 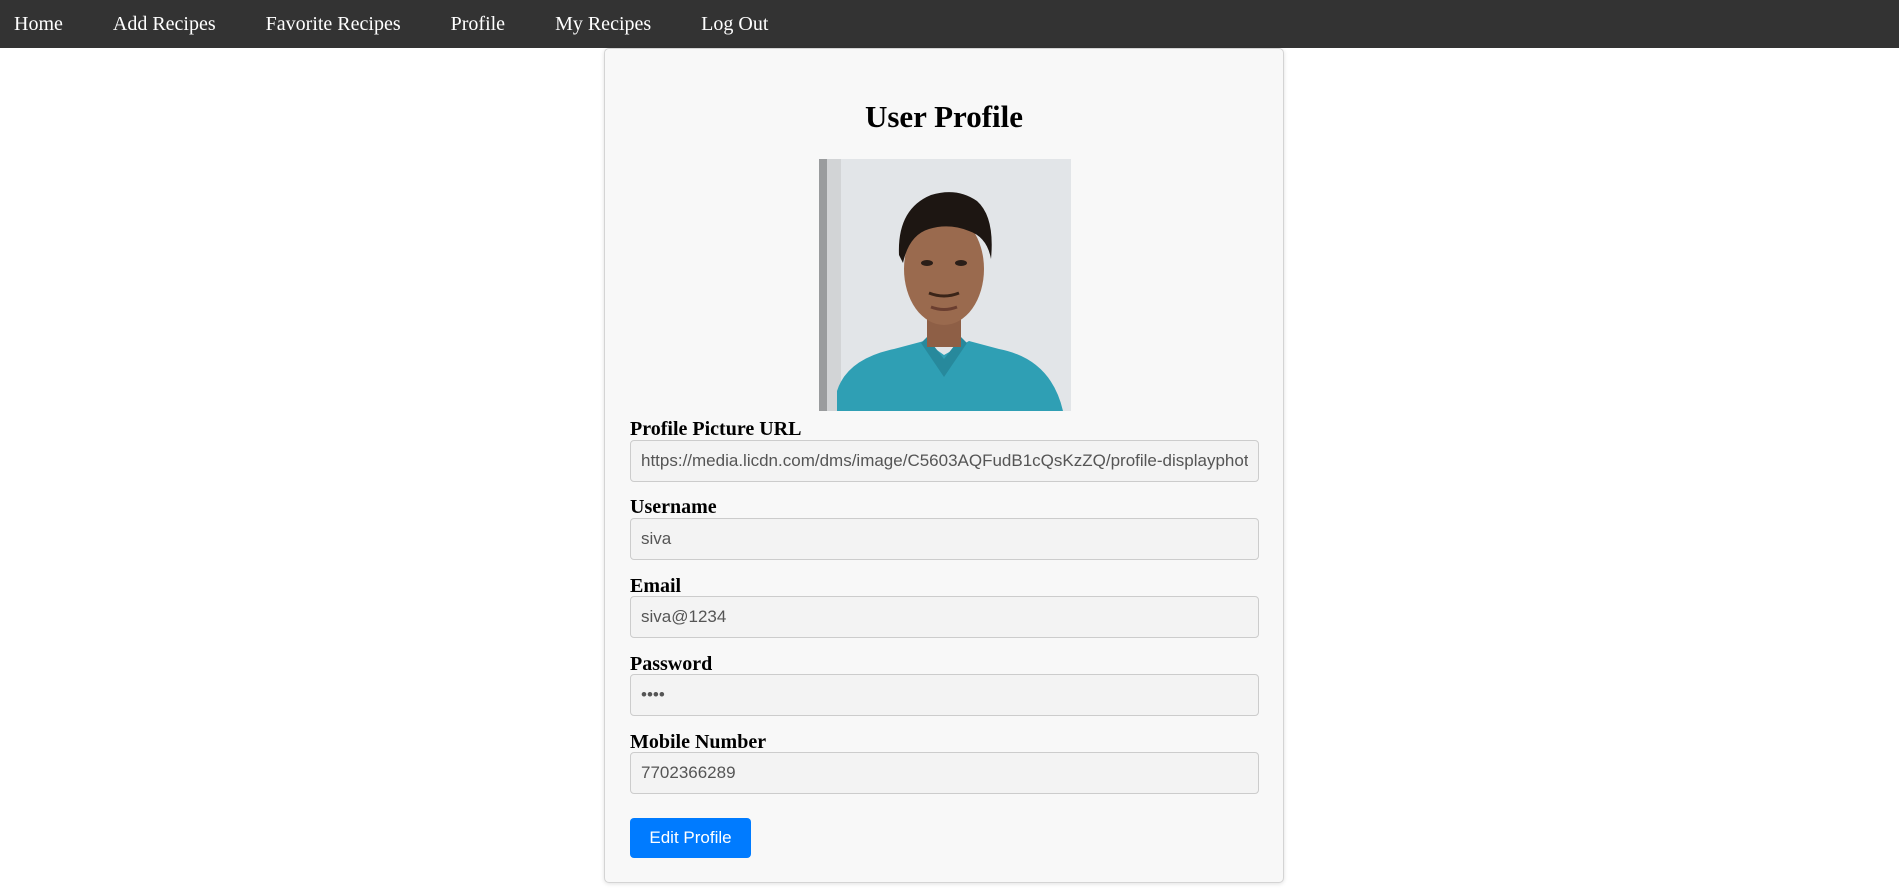 What do you see at coordinates (671, 664) in the screenshot?
I see `password-label: Password` at bounding box center [671, 664].